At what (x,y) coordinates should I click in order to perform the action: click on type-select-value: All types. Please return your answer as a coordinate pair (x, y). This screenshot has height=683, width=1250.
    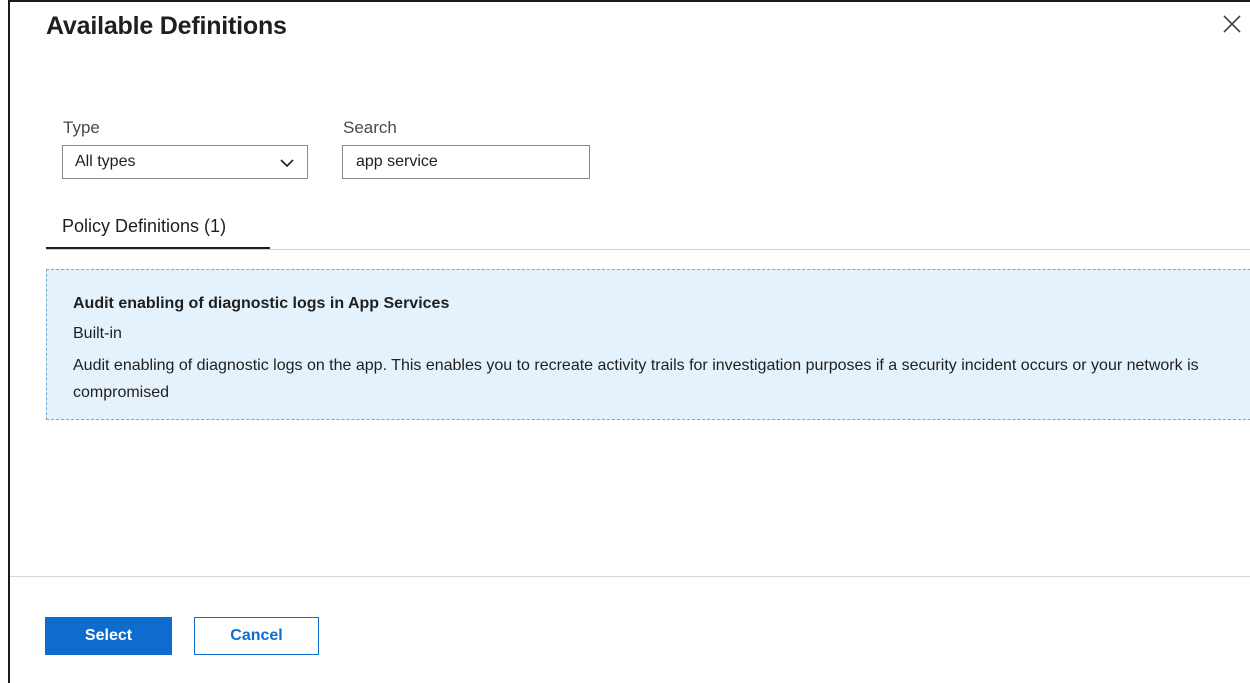
    Looking at the image, I should click on (105, 161).